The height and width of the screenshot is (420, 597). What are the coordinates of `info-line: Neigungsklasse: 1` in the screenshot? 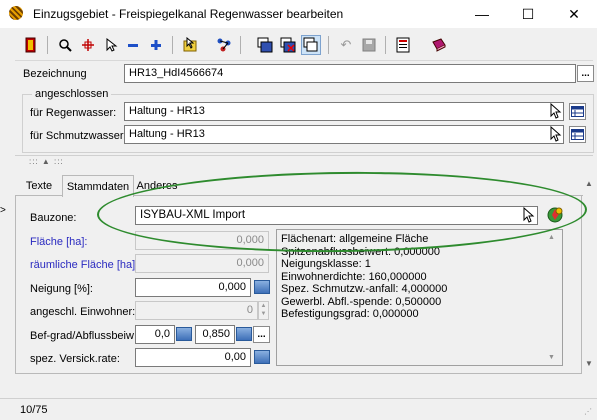 It's located at (326, 264).